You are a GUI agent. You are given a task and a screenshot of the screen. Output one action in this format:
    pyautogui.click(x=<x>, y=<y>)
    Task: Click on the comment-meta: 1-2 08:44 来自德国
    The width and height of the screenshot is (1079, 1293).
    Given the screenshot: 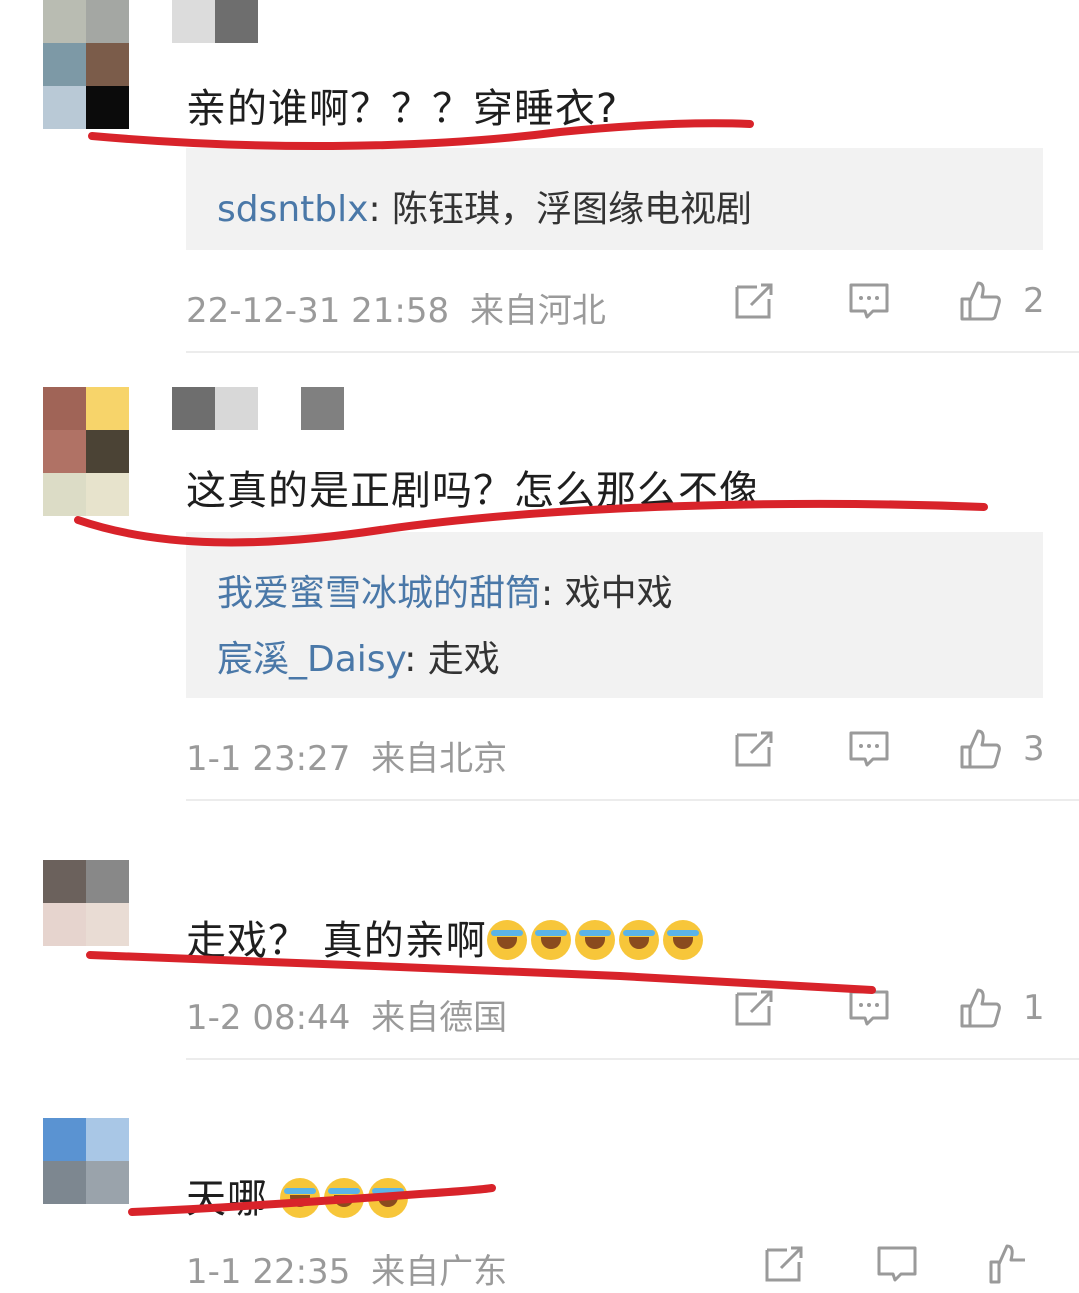 What is the action you would take?
    pyautogui.click(x=346, y=1014)
    